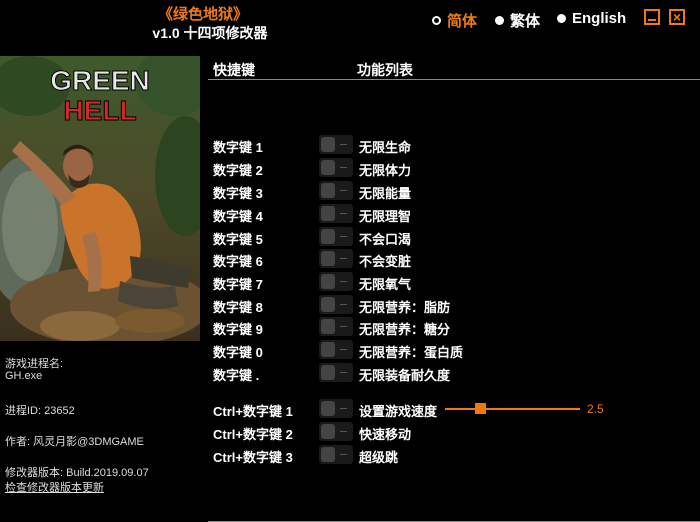 This screenshot has width=700, height=522. I want to click on cheat-row: 数字键 . 无限装备耐久度, so click(350, 373).